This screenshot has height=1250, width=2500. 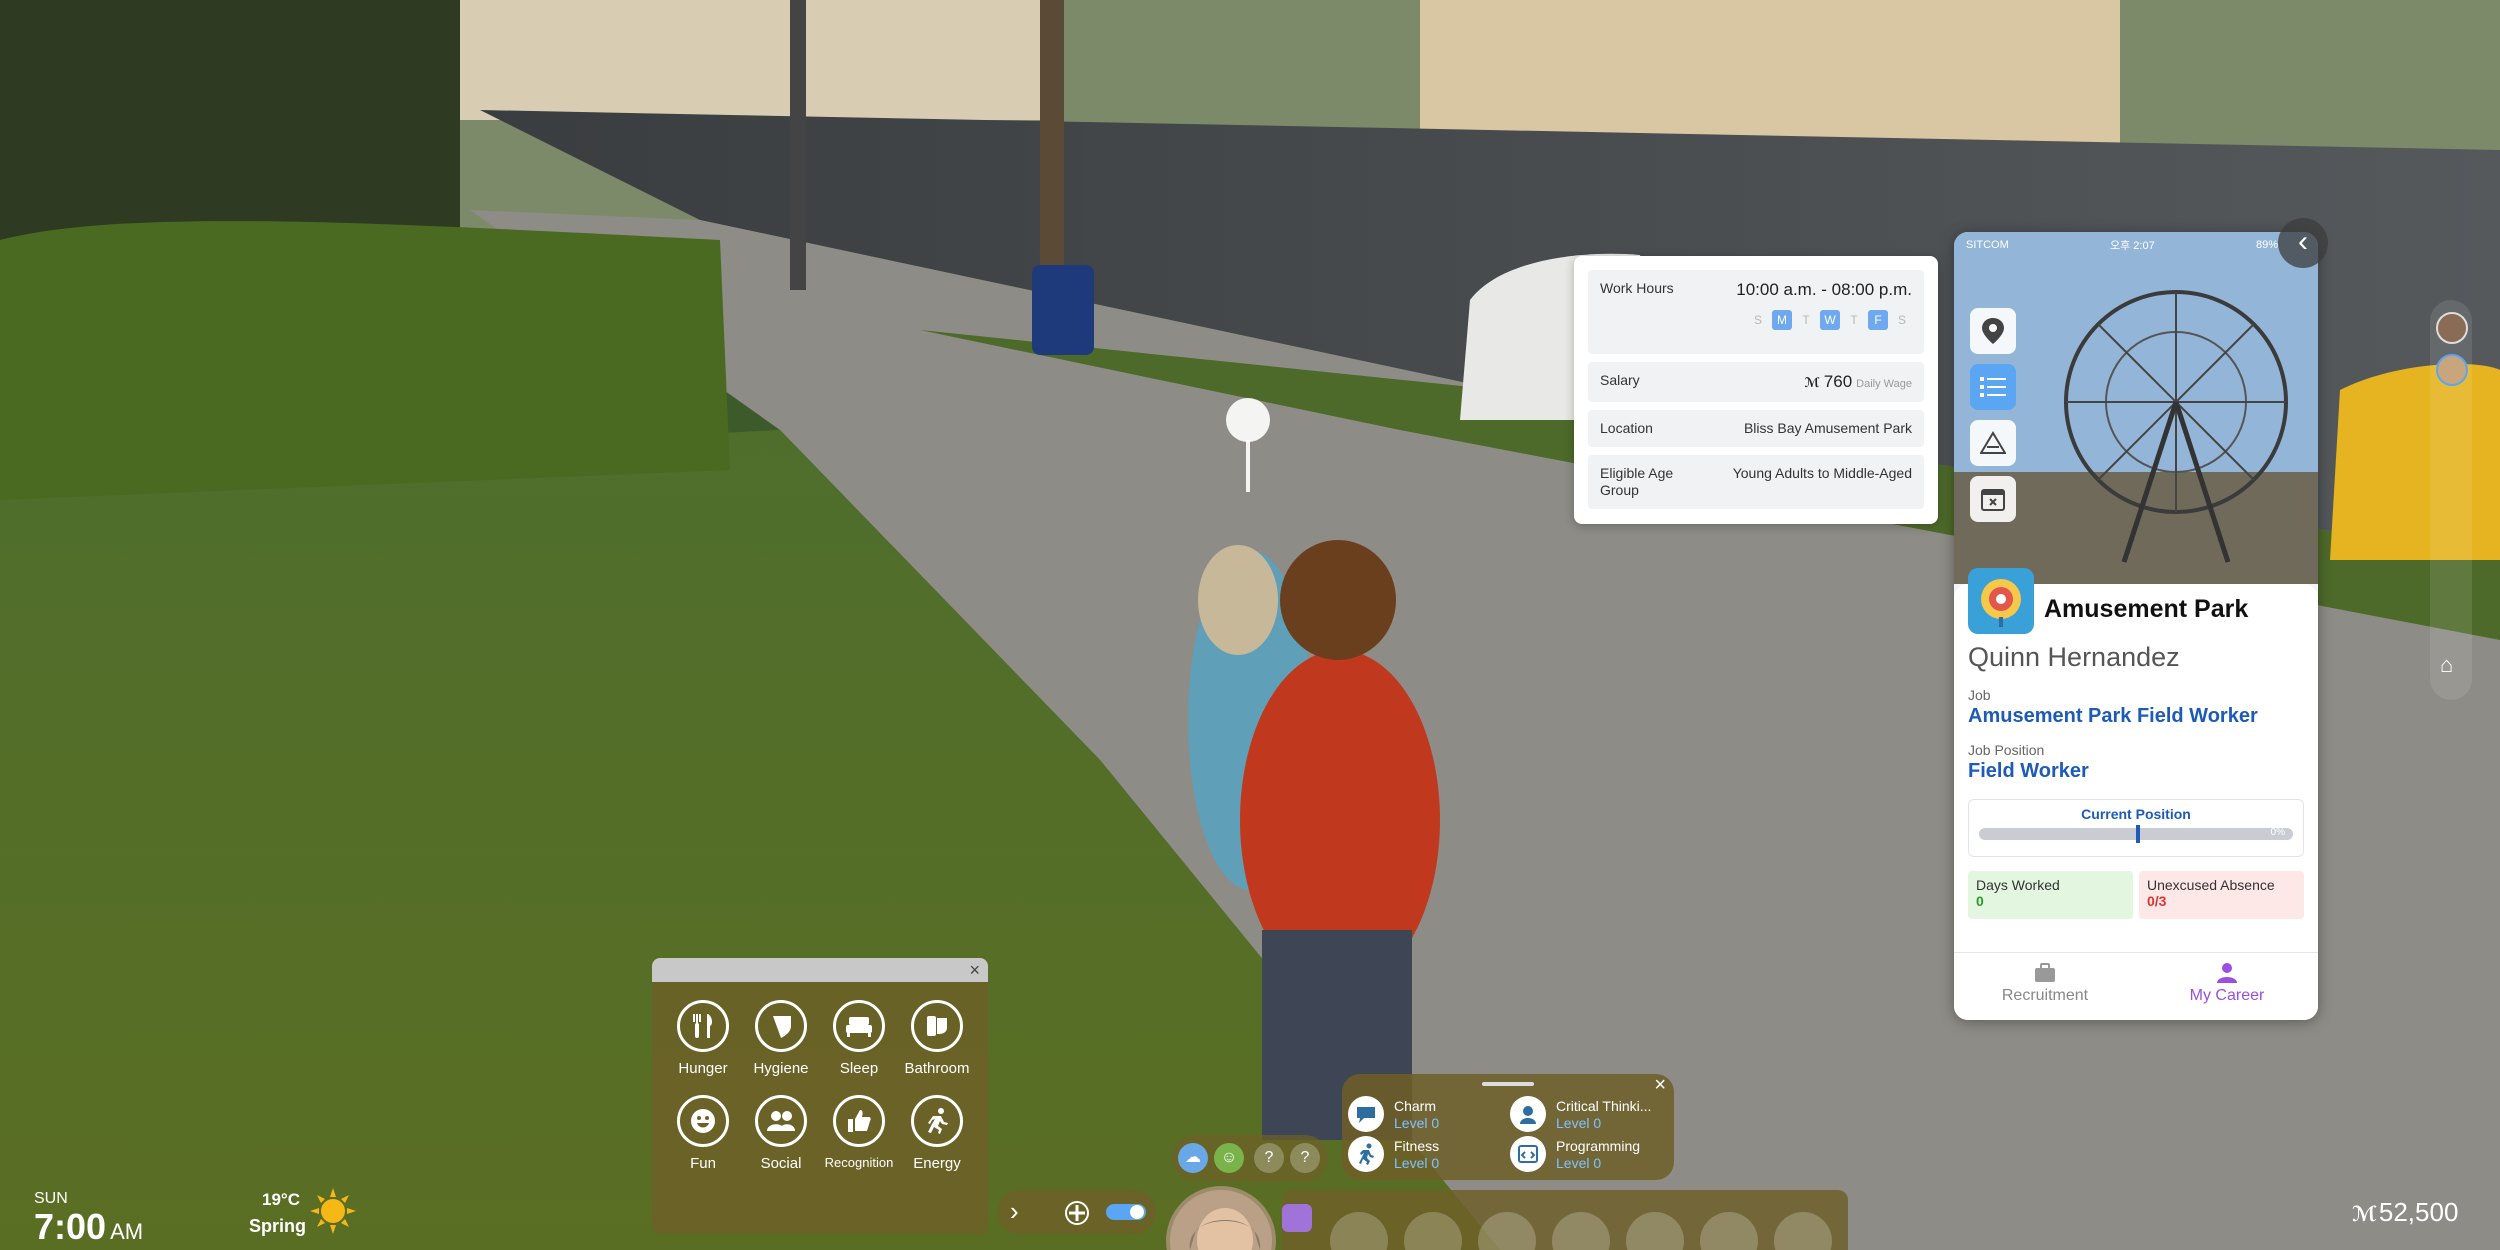 What do you see at coordinates (859, 1038) in the screenshot?
I see `need-sleep: Sleep` at bounding box center [859, 1038].